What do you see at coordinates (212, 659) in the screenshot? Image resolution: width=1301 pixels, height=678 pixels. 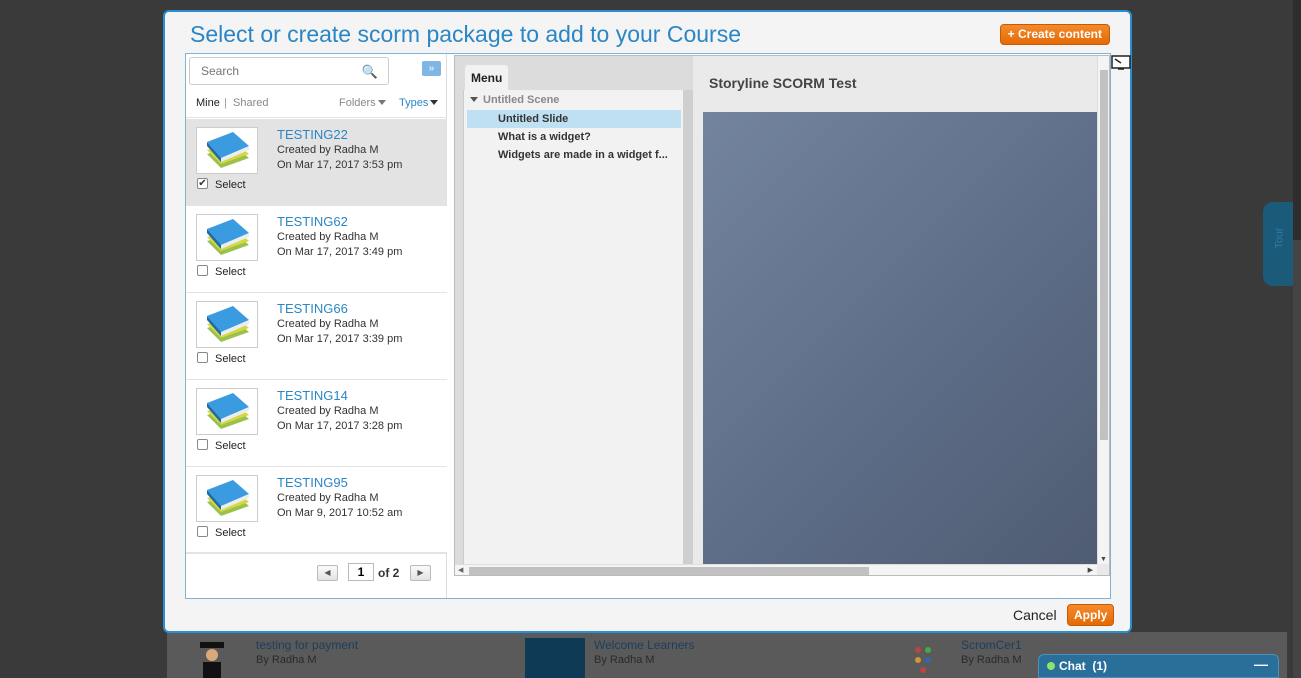 I see `graduate-avatar-icon` at bounding box center [212, 659].